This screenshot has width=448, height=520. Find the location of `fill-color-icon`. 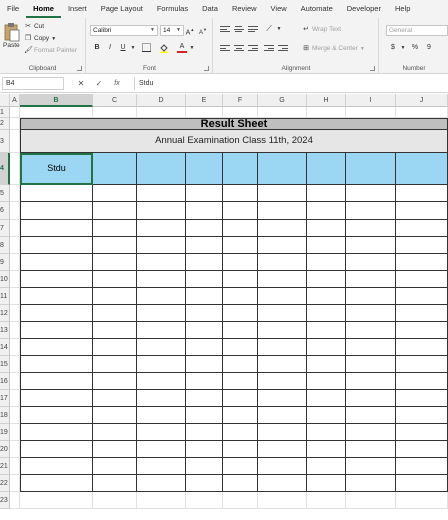

fill-color-icon is located at coordinates (164, 48).